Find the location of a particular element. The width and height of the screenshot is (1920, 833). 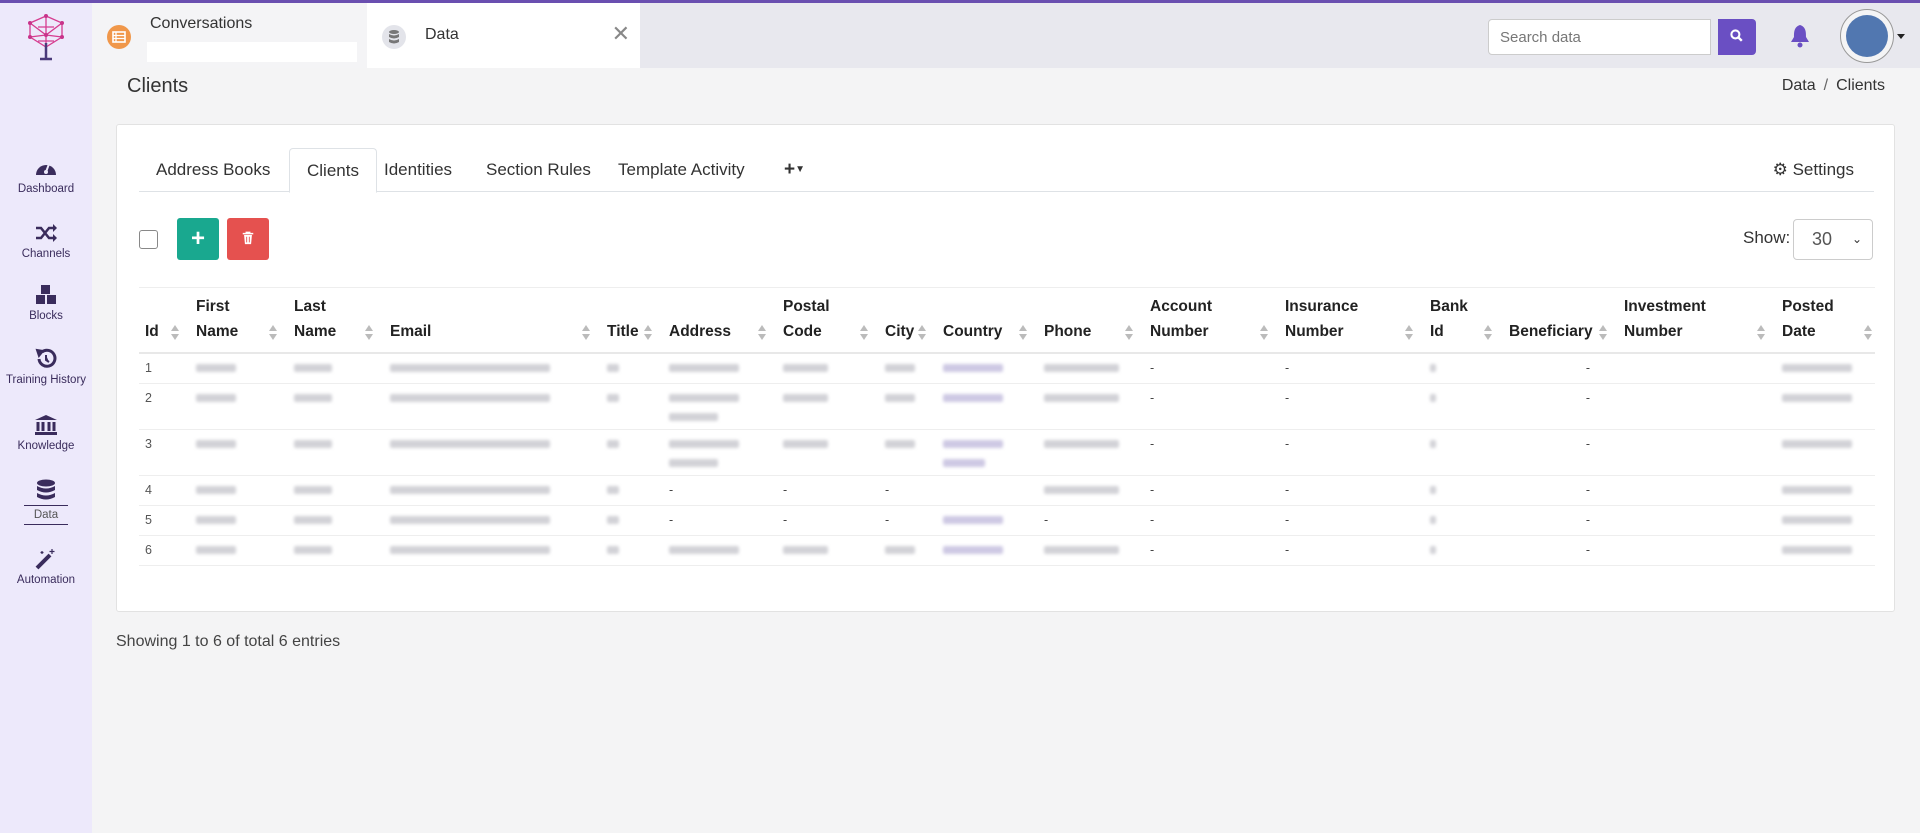

column-header: Beneficiary is located at coordinates (1552, 320).